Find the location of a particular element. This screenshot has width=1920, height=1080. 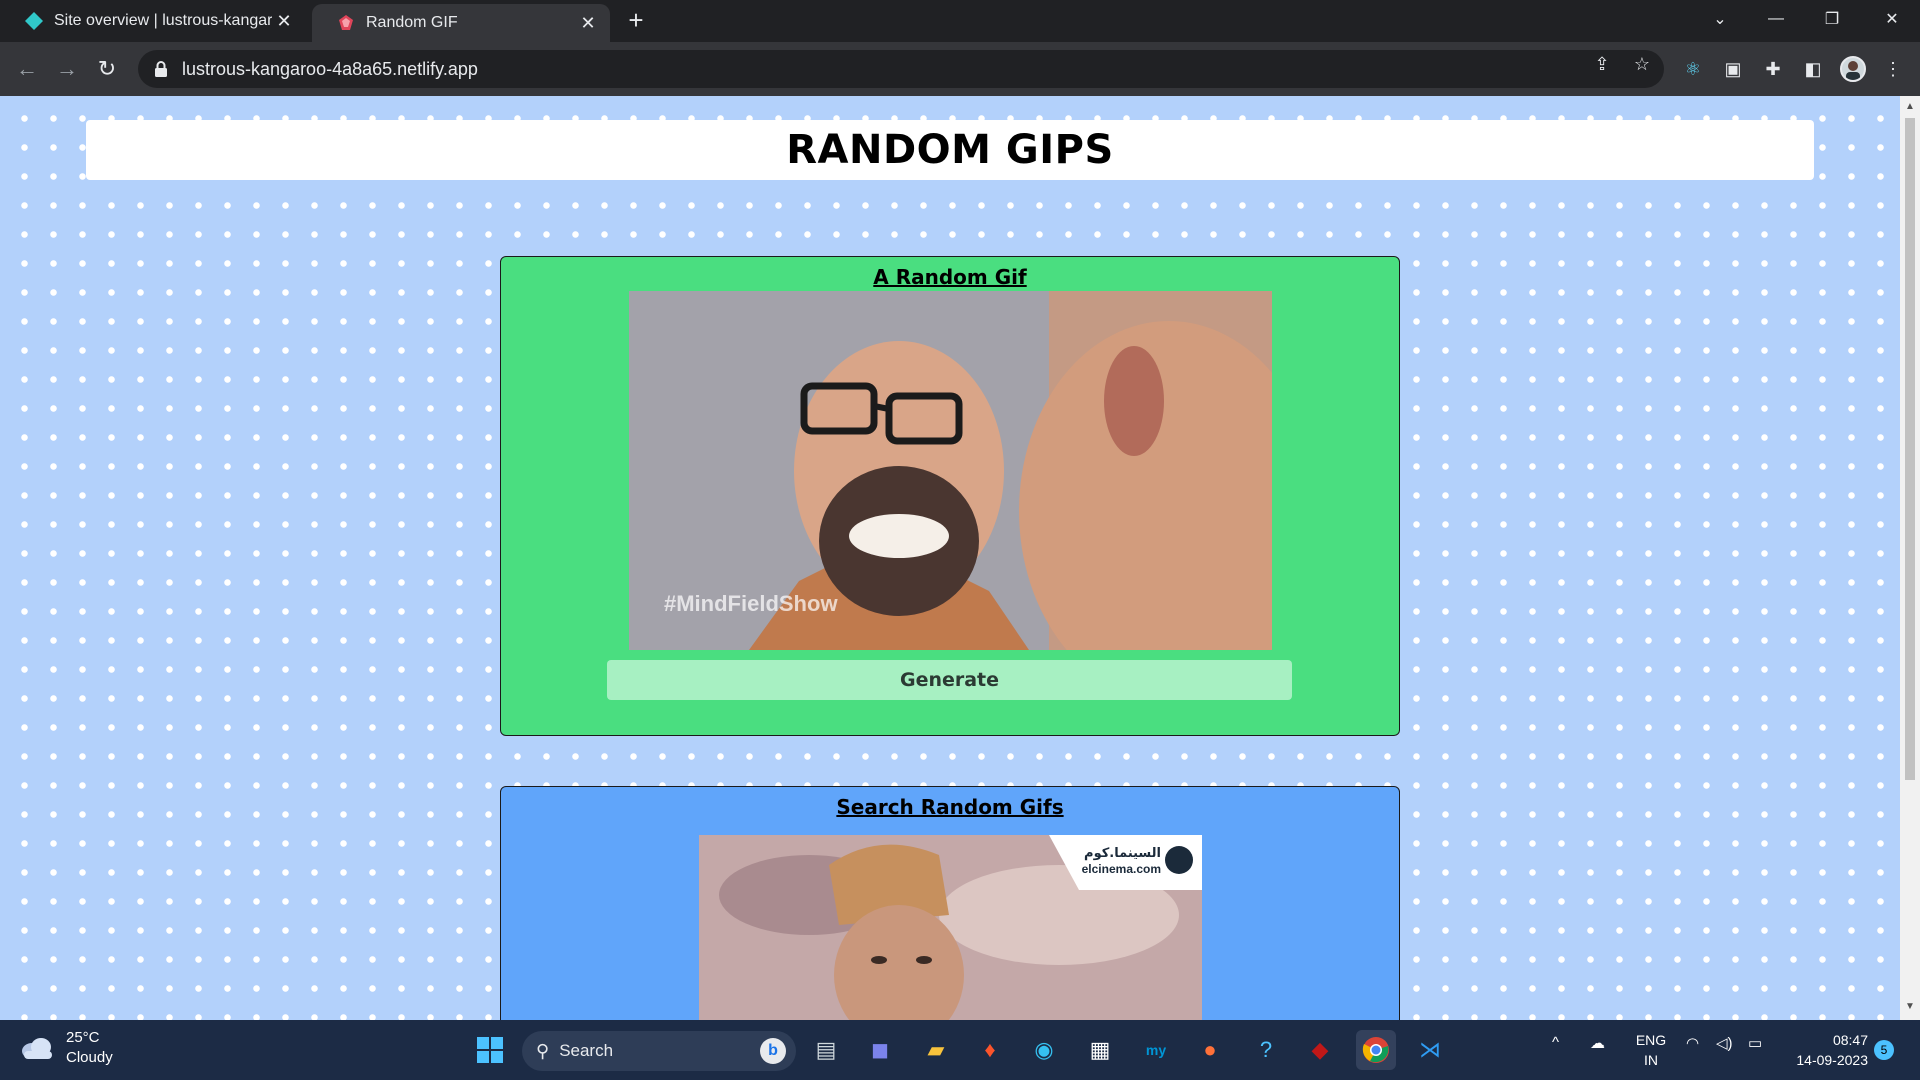

scrollbar-thumb is located at coordinates (1910, 449).